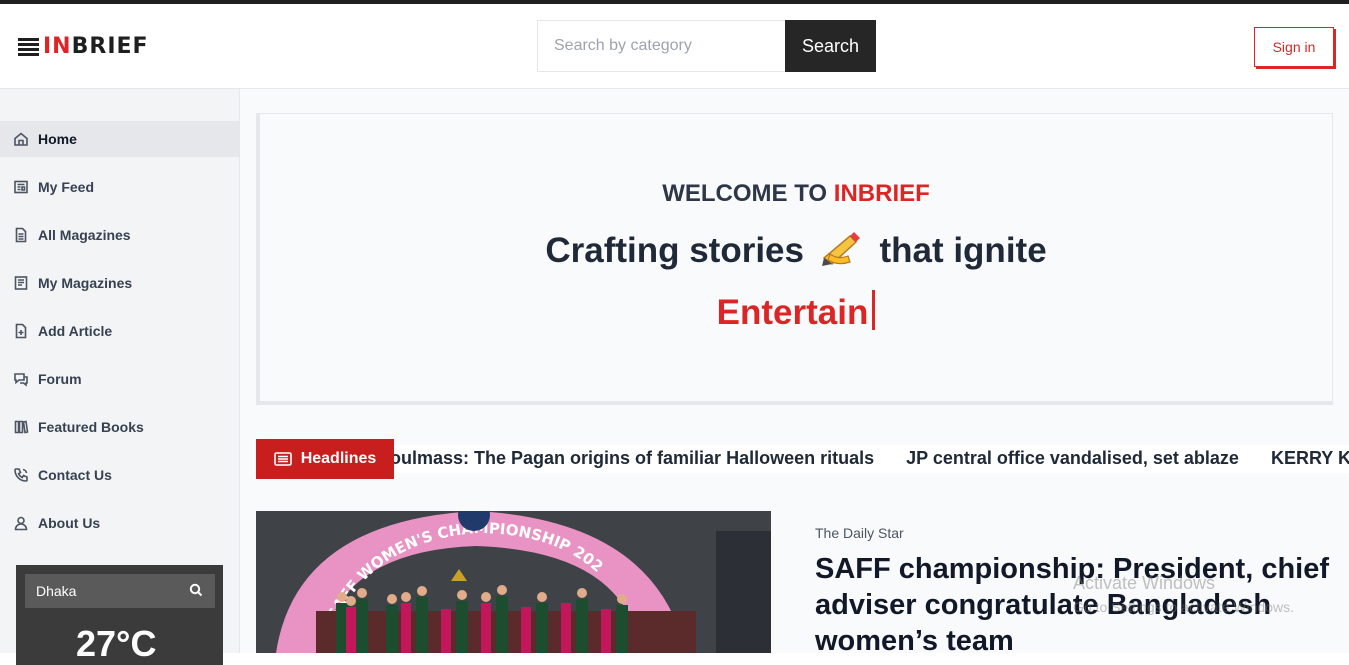 This screenshot has width=1349, height=665. What do you see at coordinates (792, 312) in the screenshot?
I see `hero-rotating-word: Entertain` at bounding box center [792, 312].